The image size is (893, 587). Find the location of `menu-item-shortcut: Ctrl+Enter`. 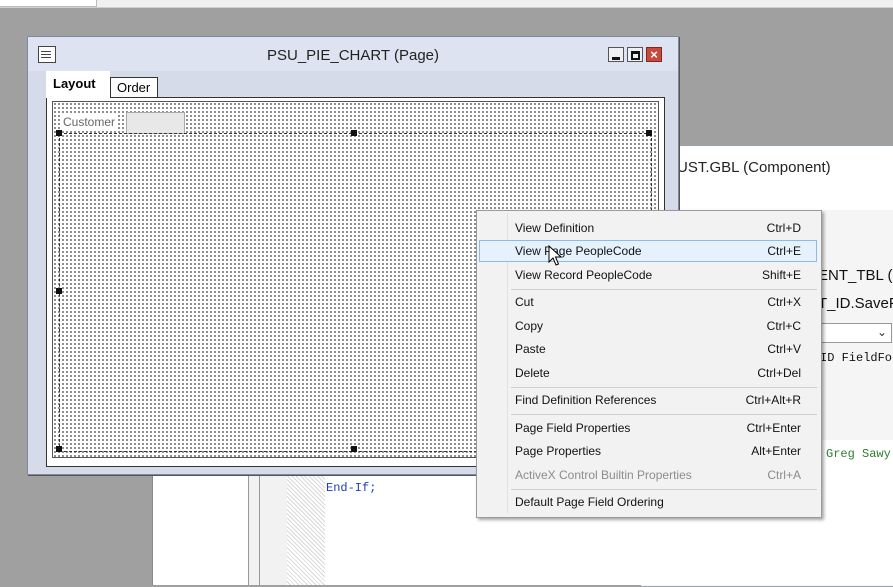

menu-item-shortcut: Ctrl+Enter is located at coordinates (773, 428).